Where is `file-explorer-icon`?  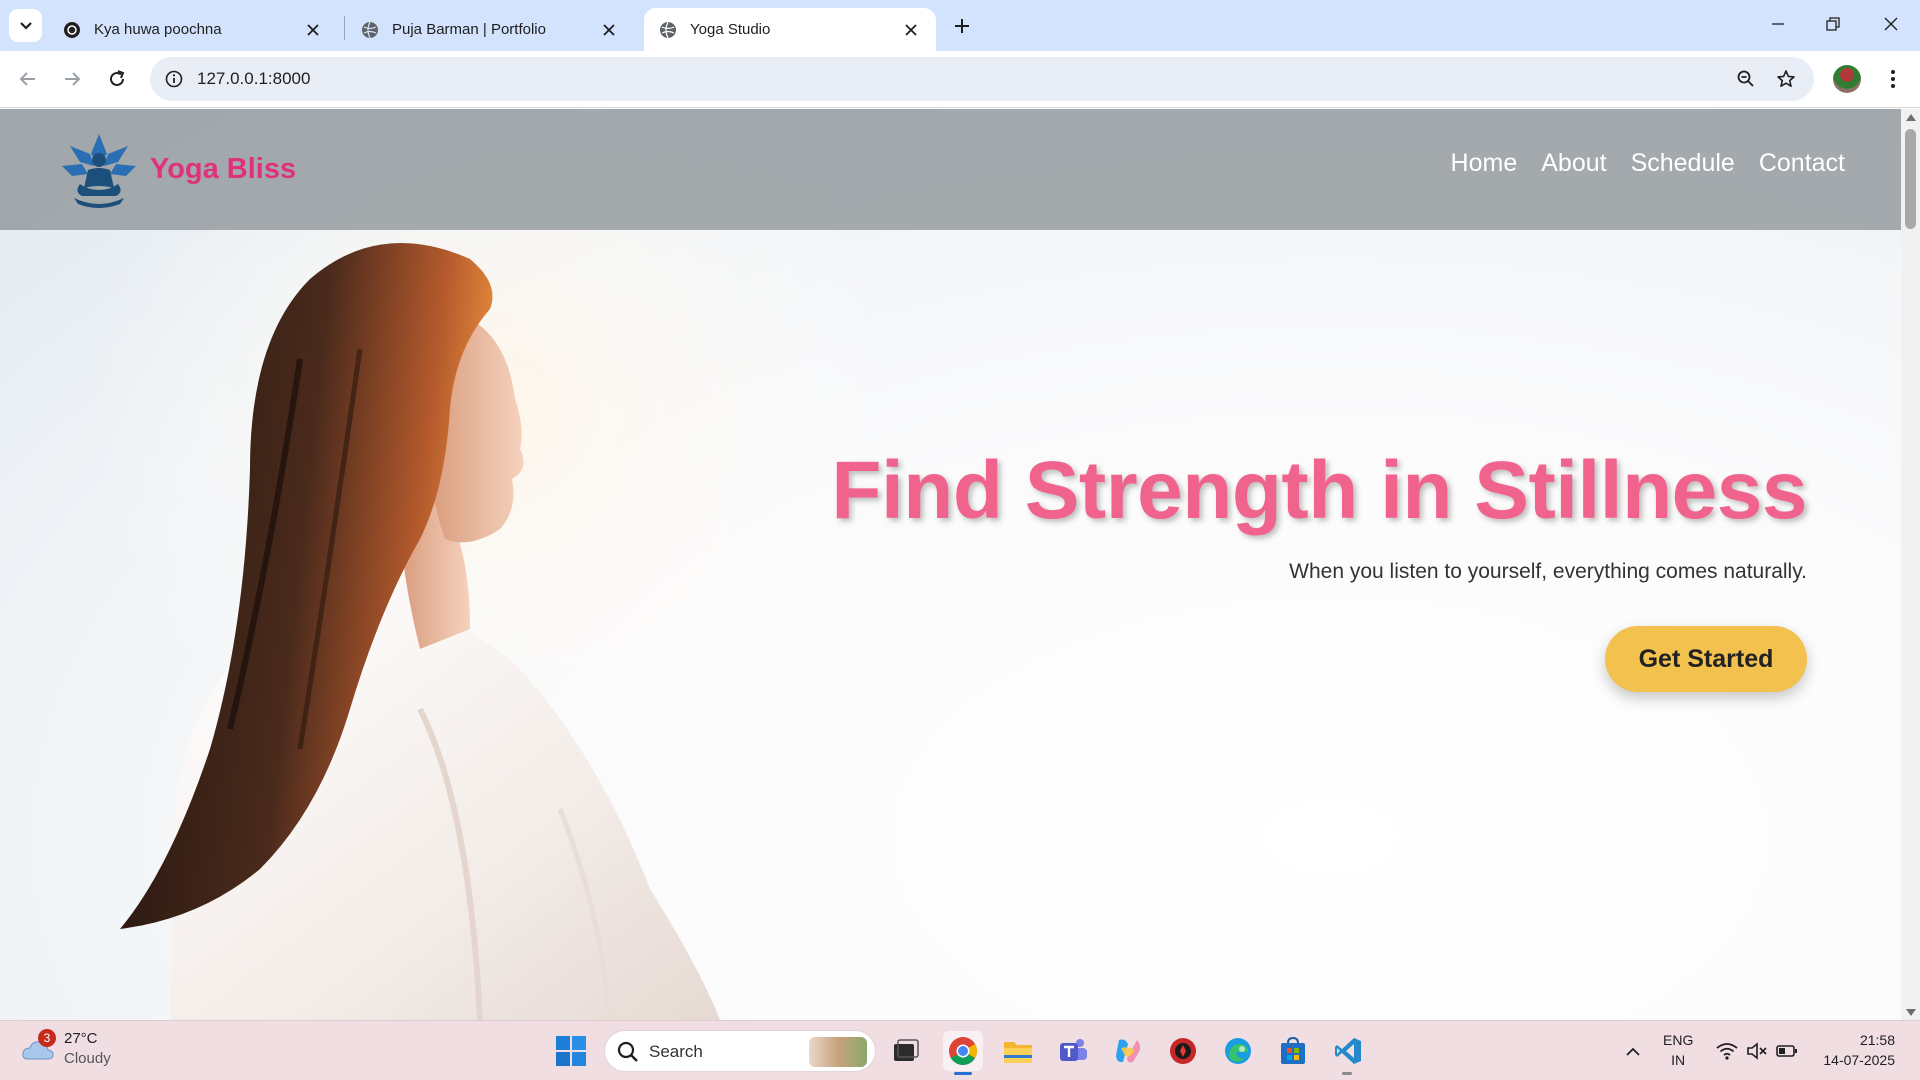 file-explorer-icon is located at coordinates (1018, 1051).